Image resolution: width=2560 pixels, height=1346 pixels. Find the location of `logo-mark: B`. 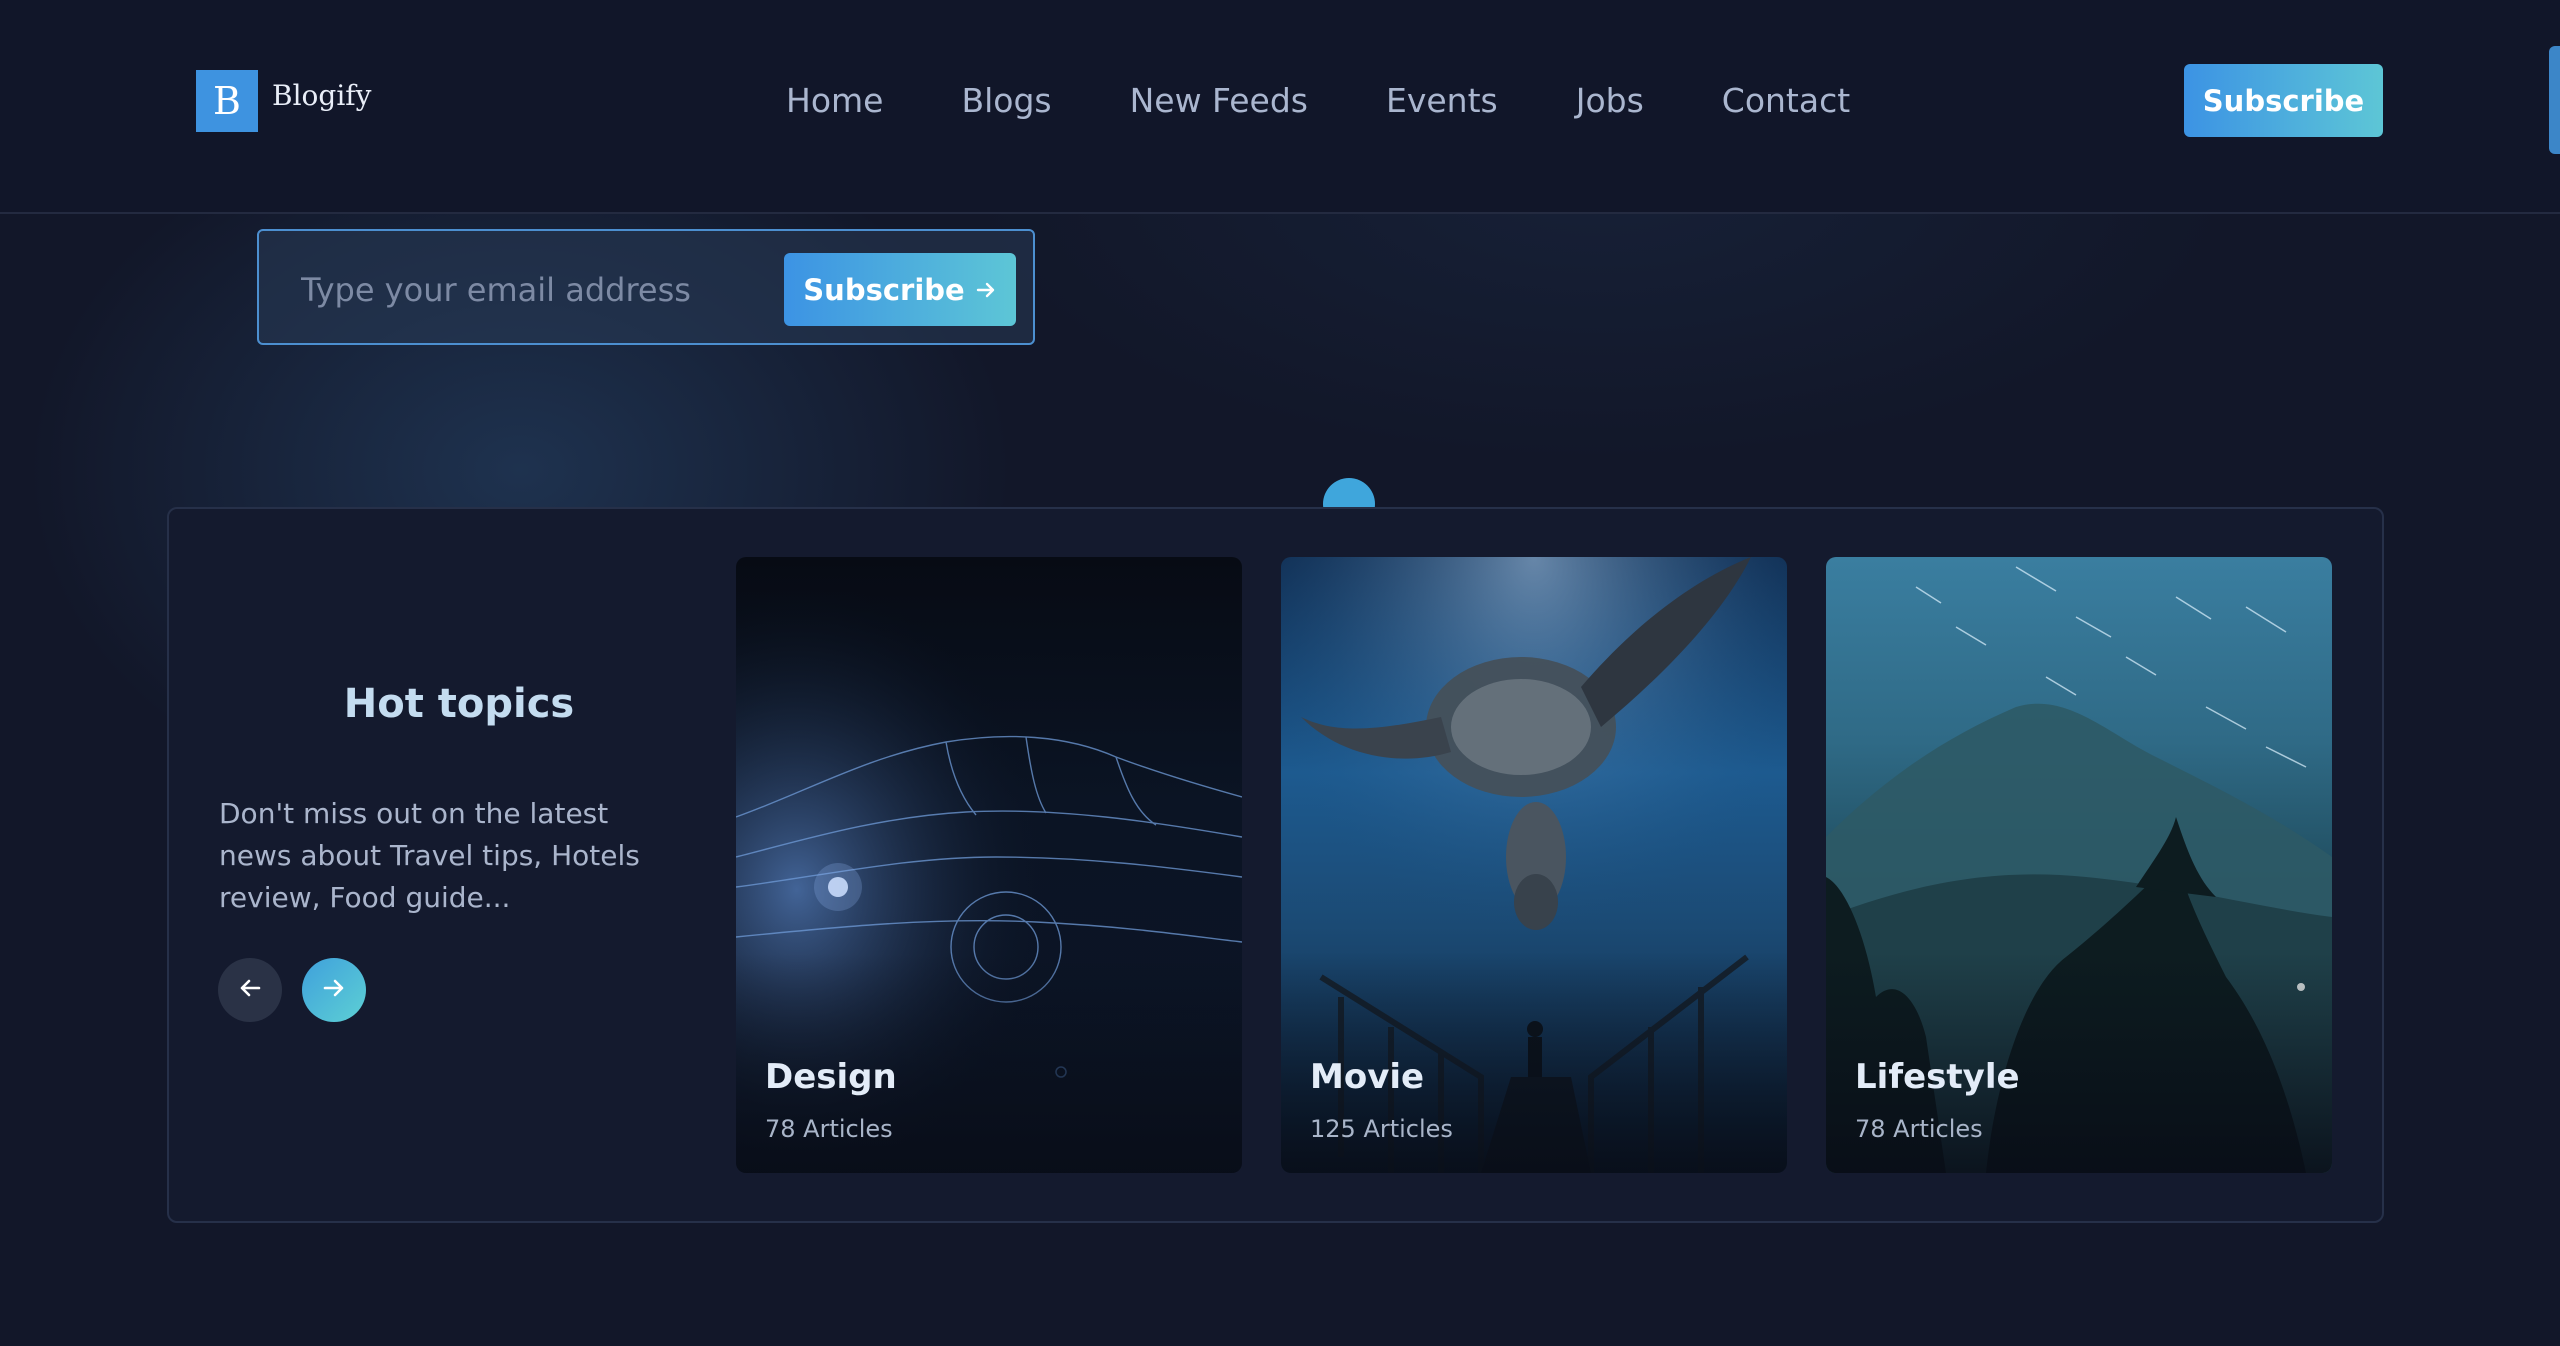

logo-mark: B is located at coordinates (227, 101).